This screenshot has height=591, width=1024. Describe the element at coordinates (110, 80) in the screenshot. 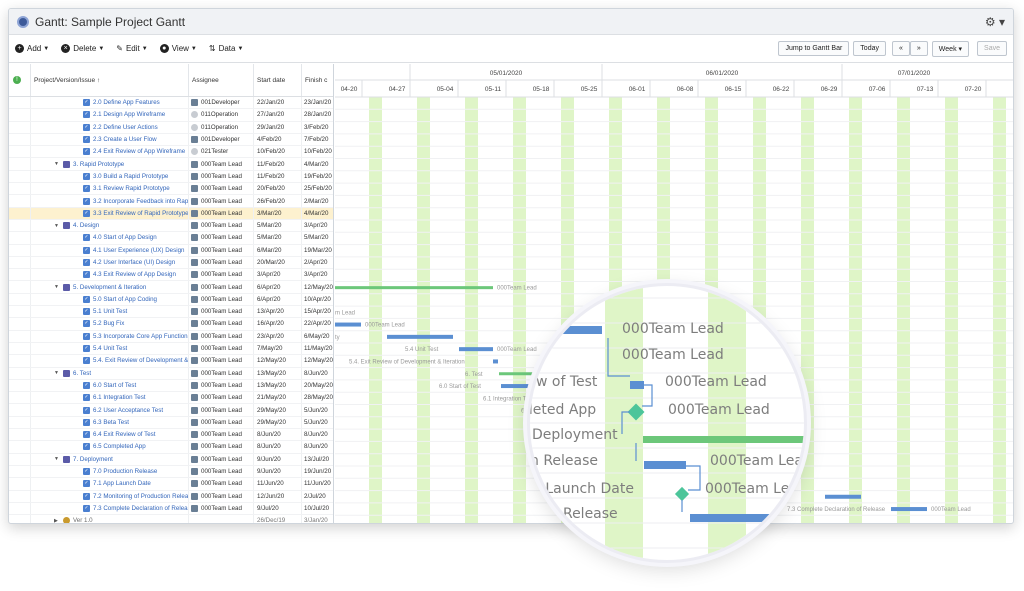

I see `issue-column-header: Project/Version/Issue ↑` at that location.